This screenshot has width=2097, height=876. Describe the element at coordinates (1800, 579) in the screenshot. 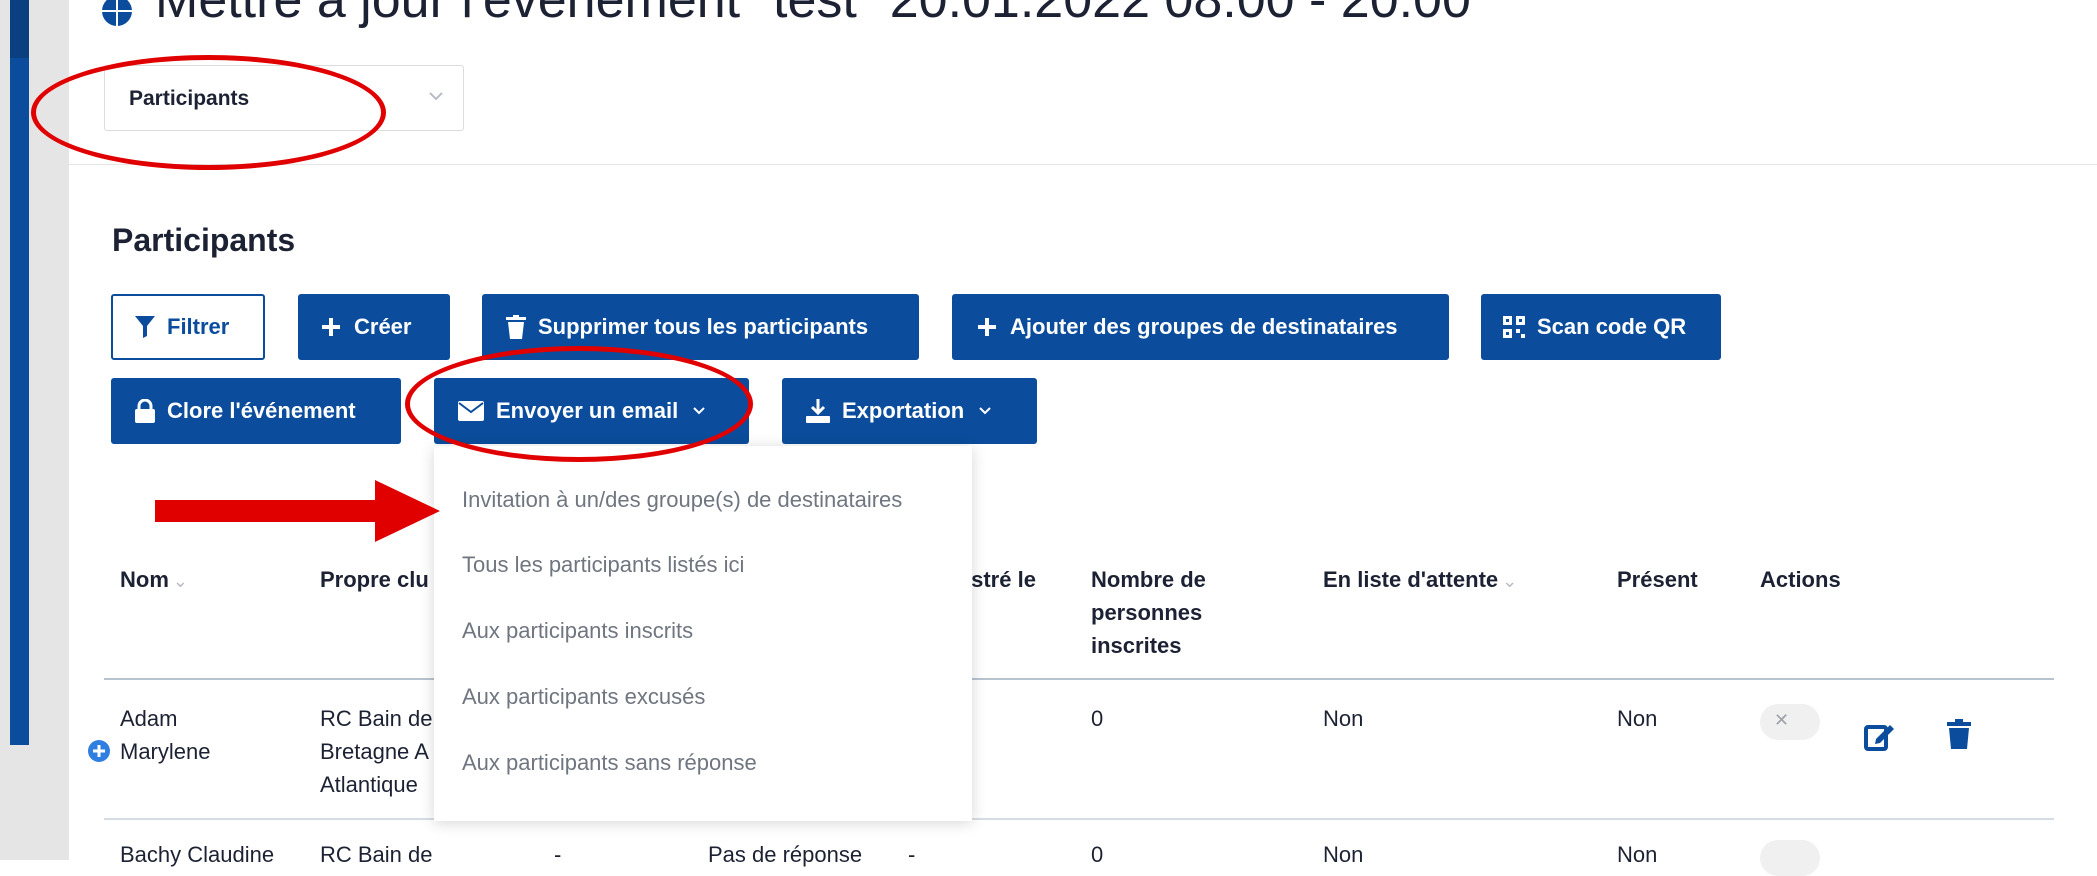

I see `col-header-actions: Actions` at that location.